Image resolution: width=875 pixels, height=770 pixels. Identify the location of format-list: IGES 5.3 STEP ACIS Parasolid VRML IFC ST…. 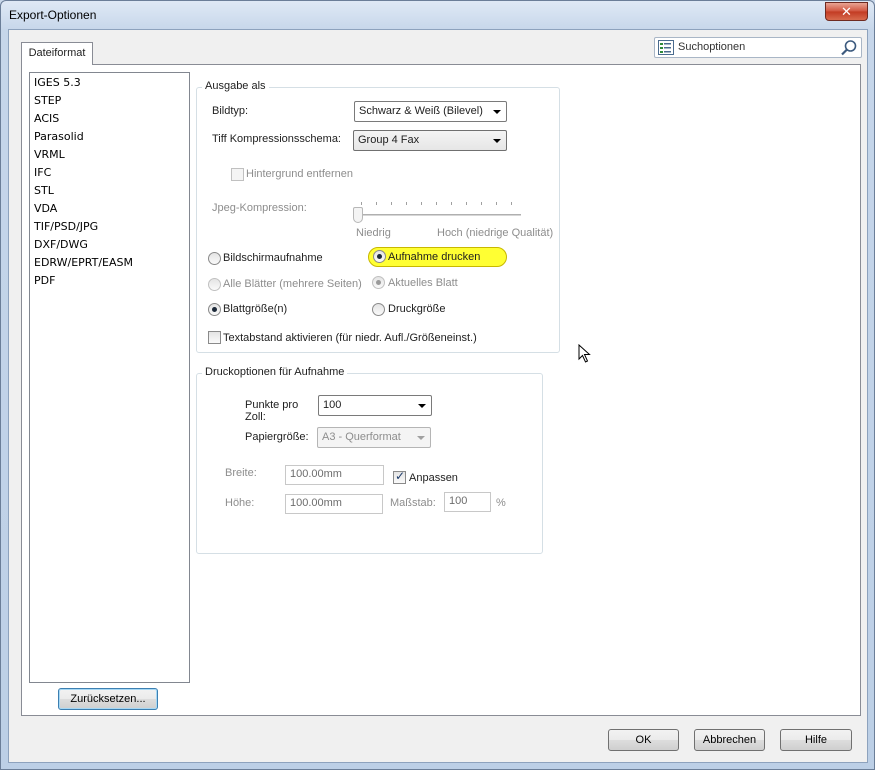
(109, 377).